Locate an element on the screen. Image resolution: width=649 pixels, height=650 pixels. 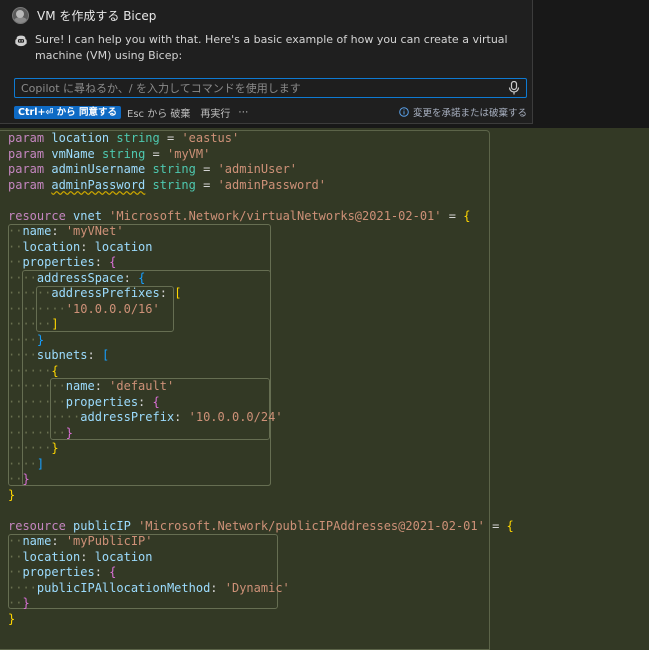
panel-background is located at coordinates (591, 64).